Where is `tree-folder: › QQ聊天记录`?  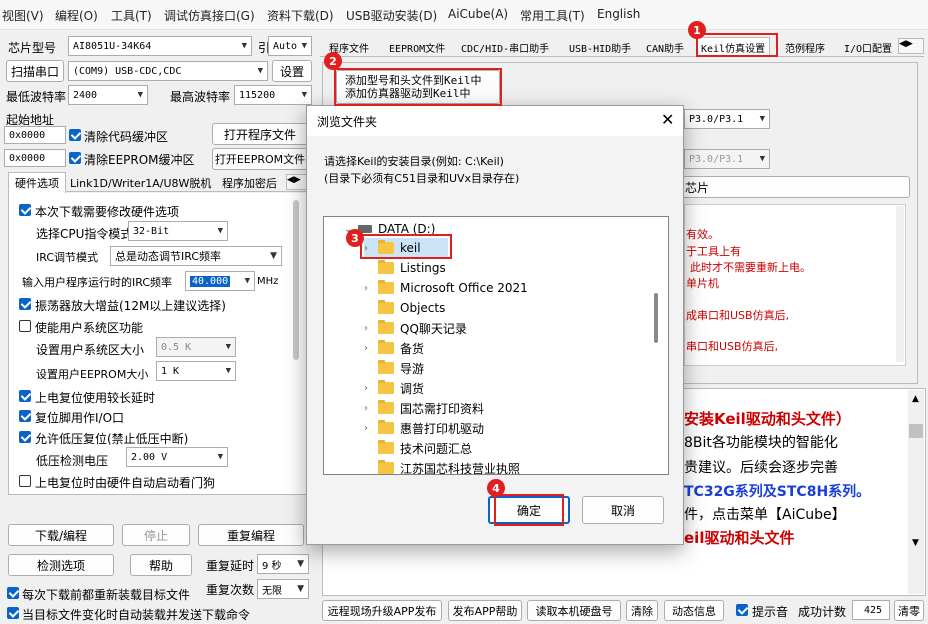 tree-folder: › QQ聊天记录 is located at coordinates (415, 328).